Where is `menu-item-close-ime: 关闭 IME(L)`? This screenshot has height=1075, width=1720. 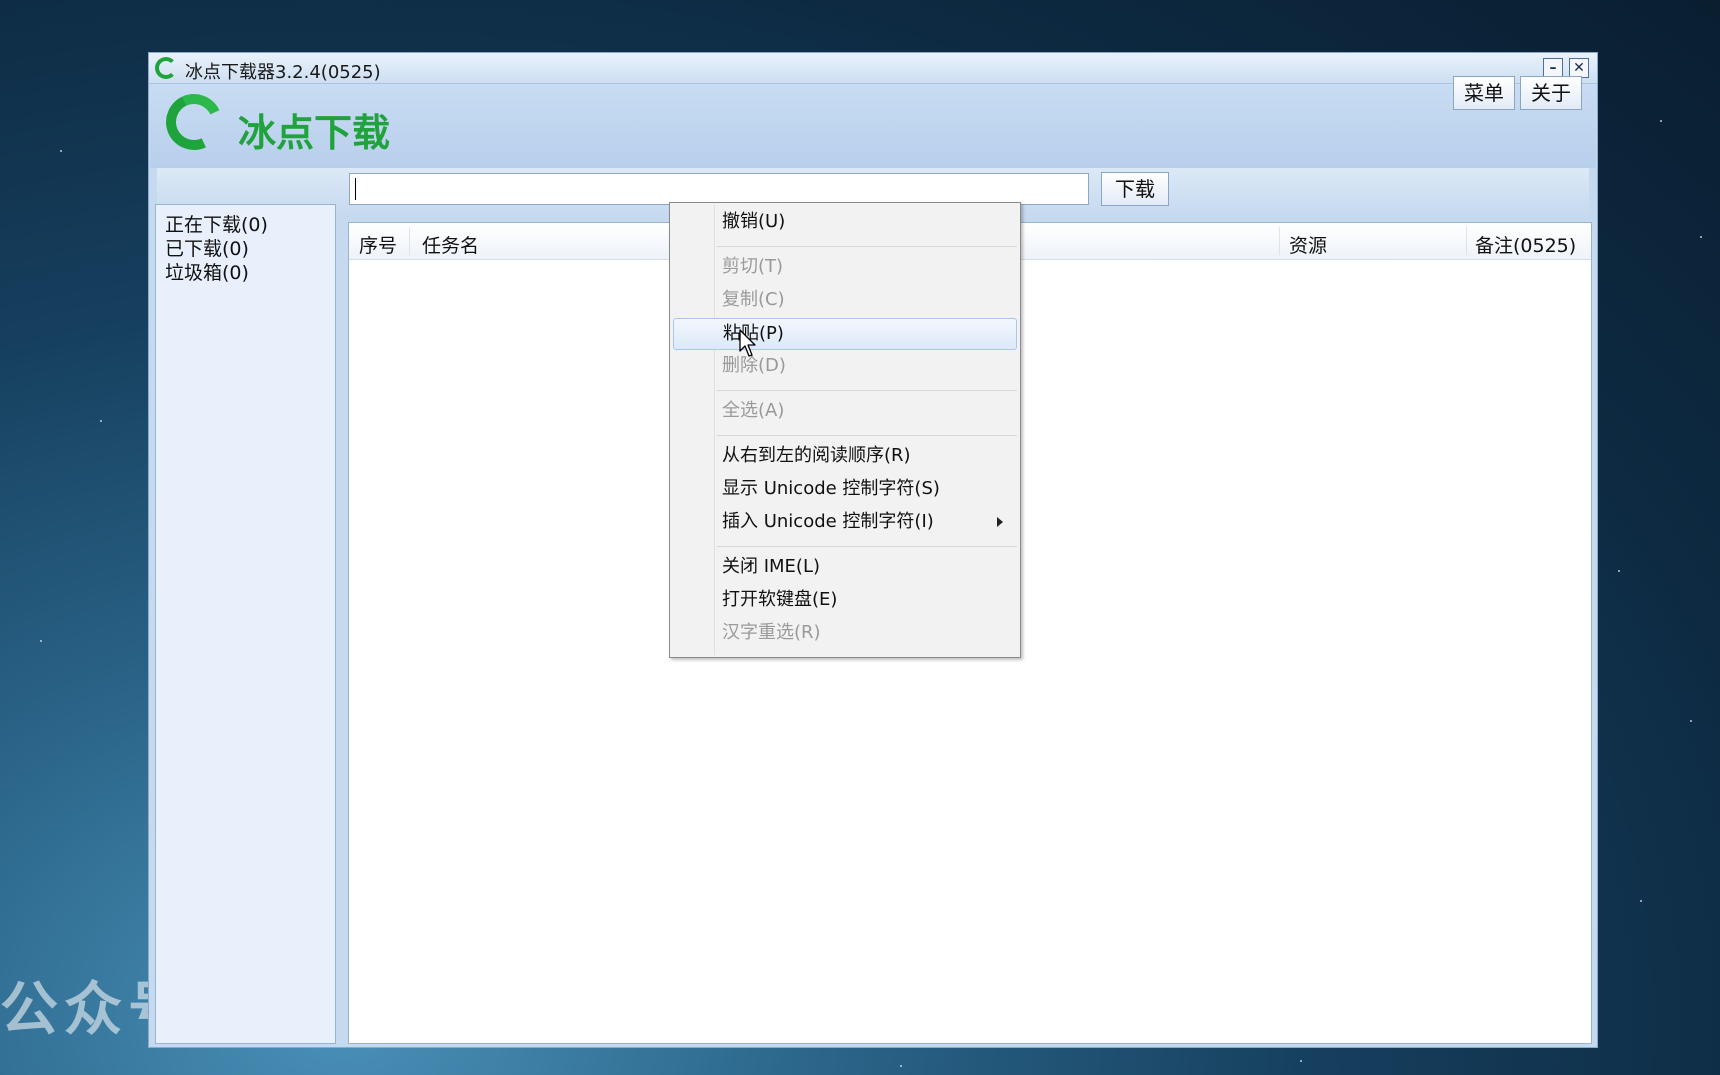 menu-item-close-ime: 关闭 IME(L) is located at coordinates (845, 568).